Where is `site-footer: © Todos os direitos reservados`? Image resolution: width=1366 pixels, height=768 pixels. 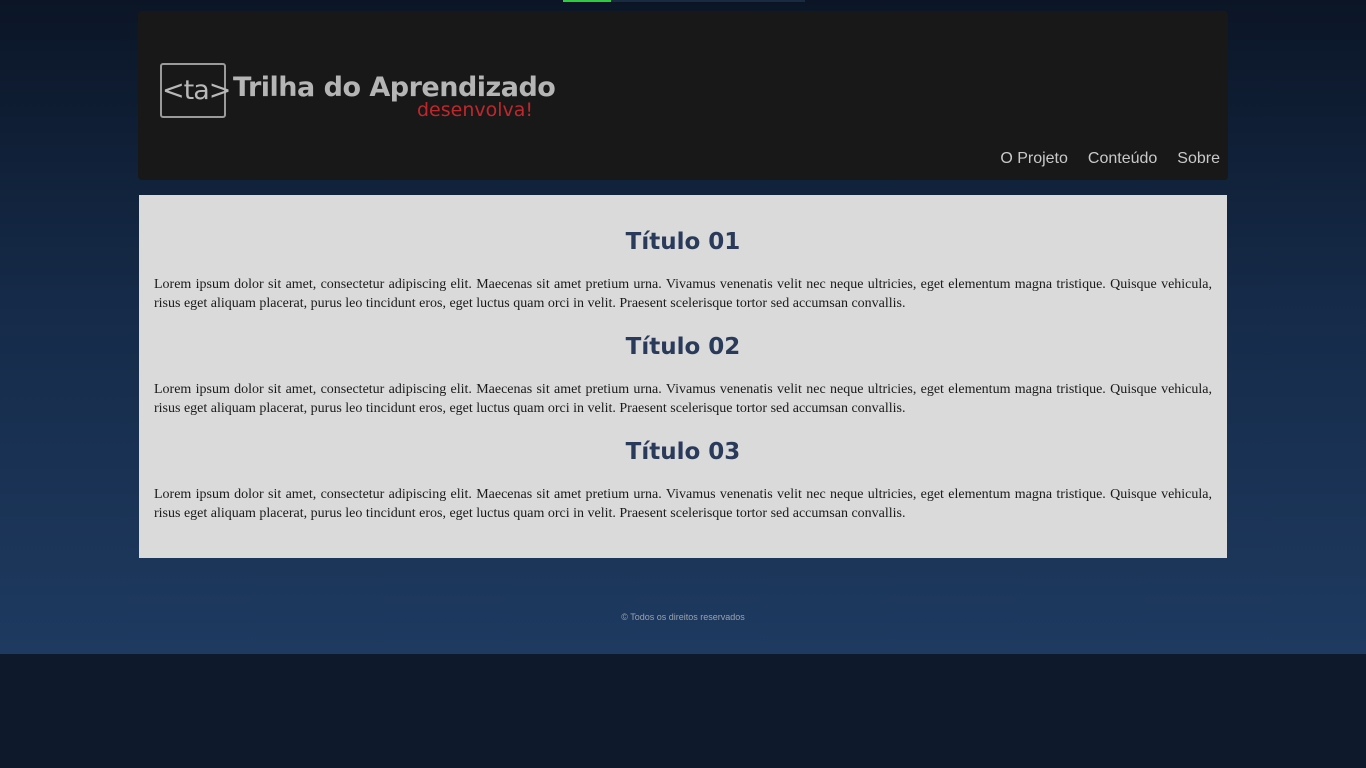
site-footer: © Todos os direitos reservados is located at coordinates (683, 617).